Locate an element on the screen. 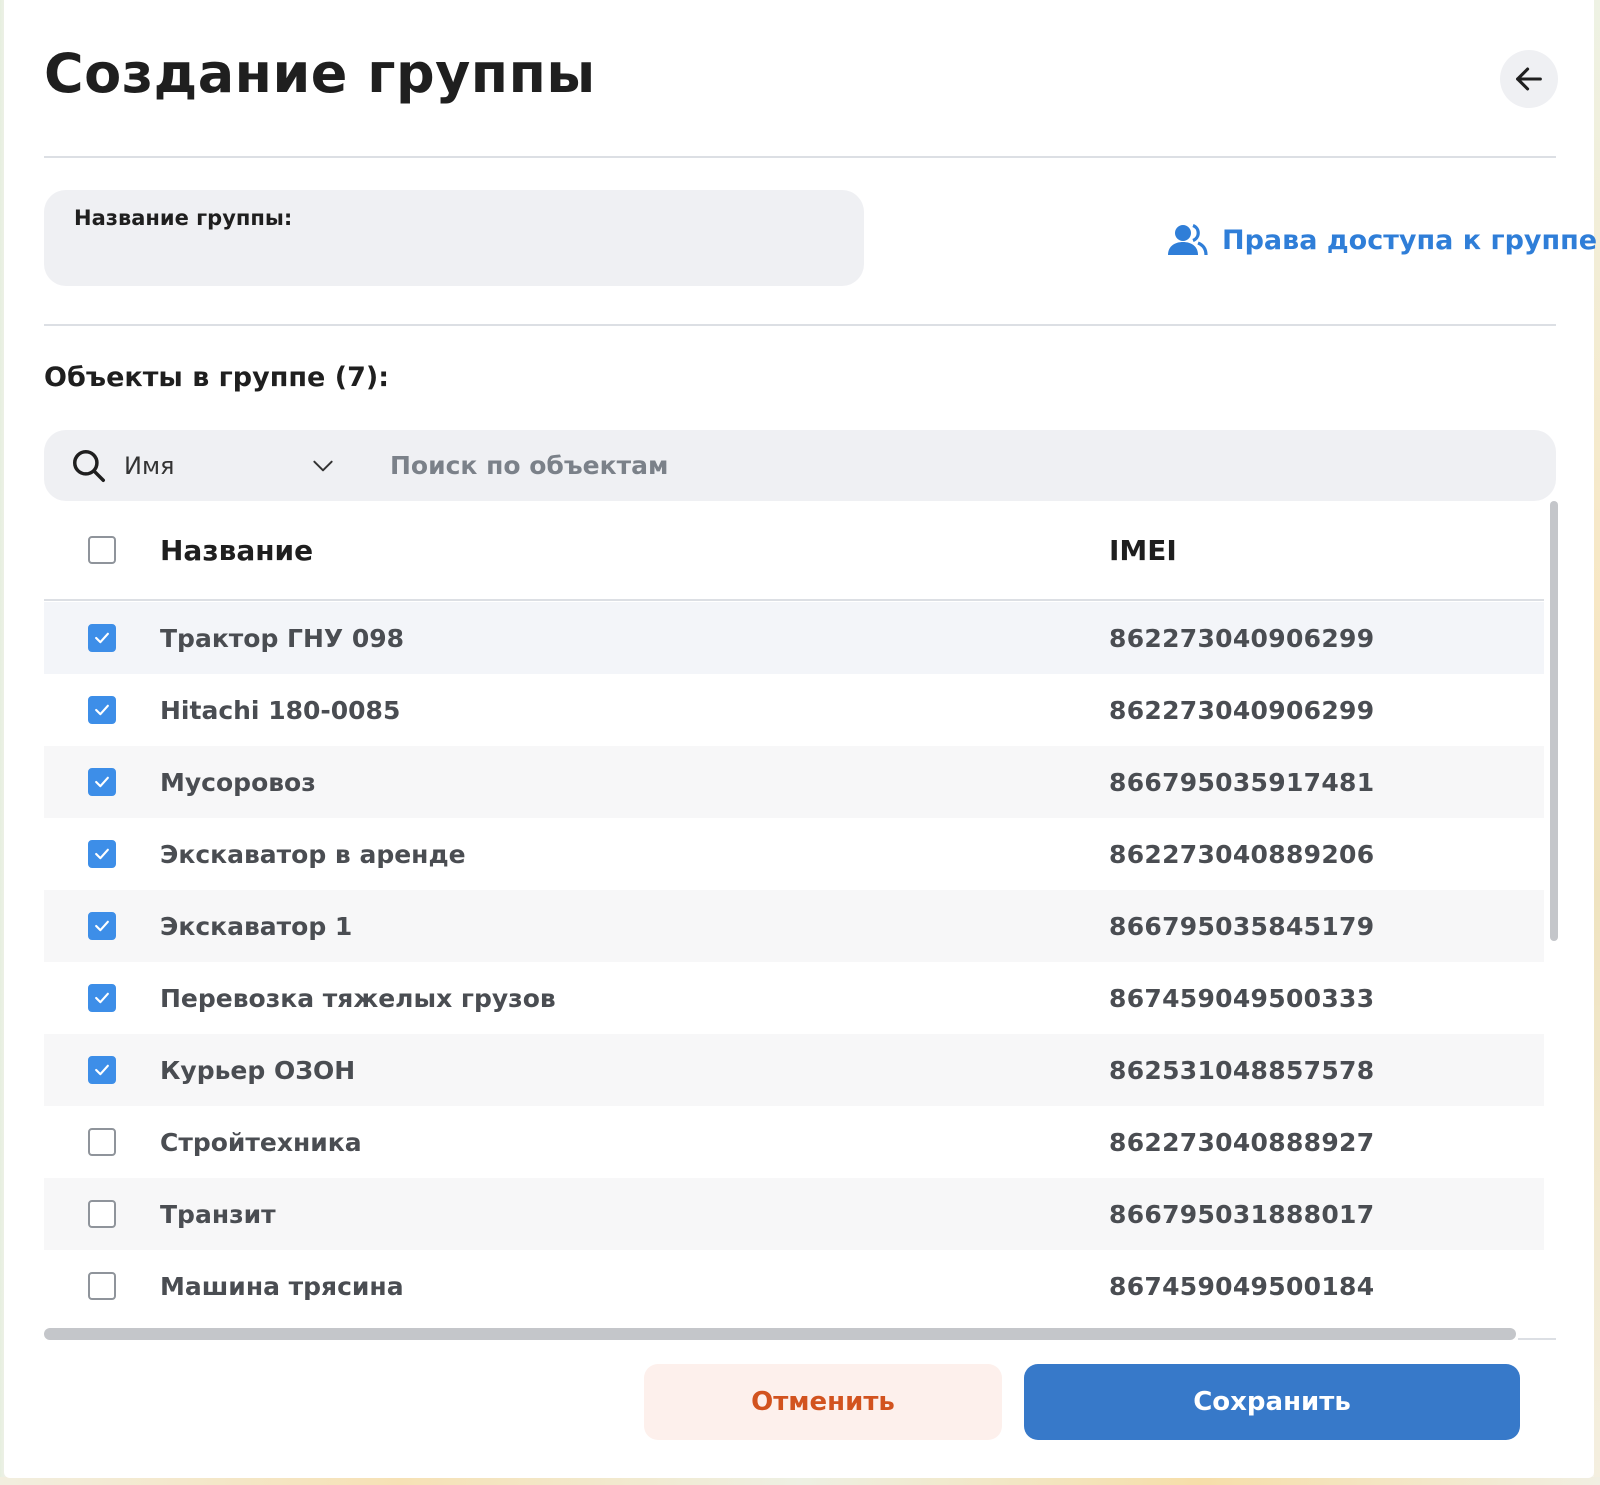 The height and width of the screenshot is (1485, 1600). object-imei: 866795031888017 is located at coordinates (1242, 1214).